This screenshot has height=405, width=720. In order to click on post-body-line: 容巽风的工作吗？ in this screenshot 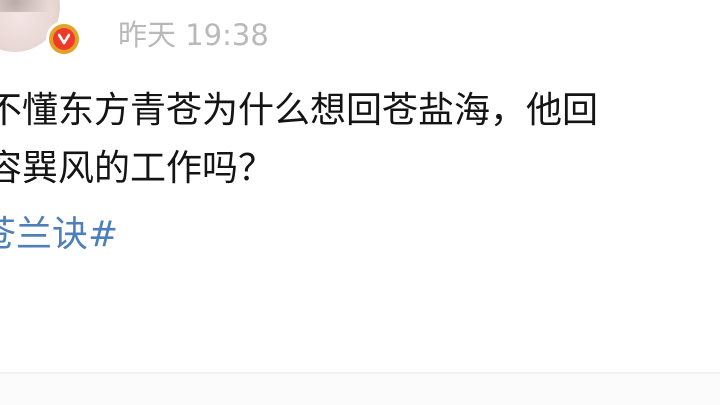, I will do `click(137, 168)`.